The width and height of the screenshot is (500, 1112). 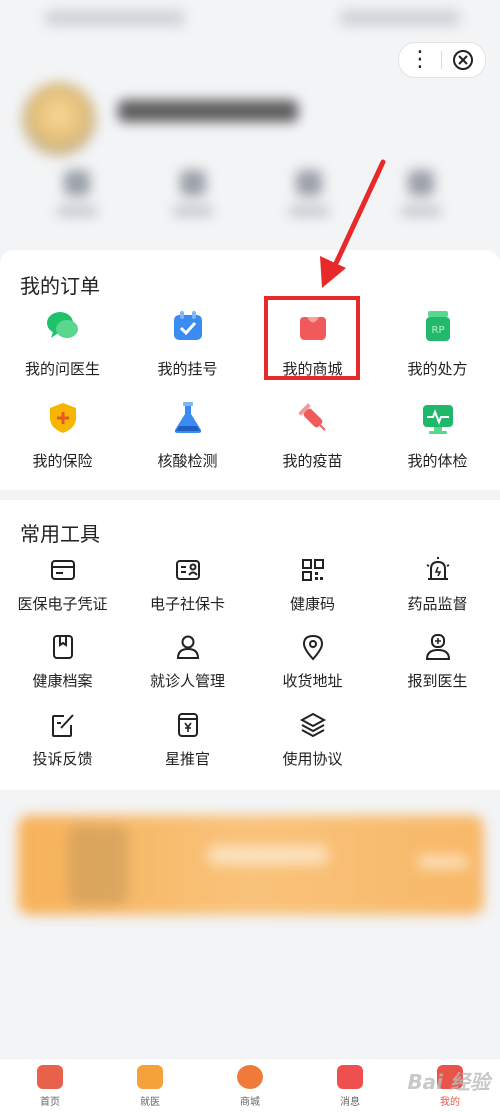 What do you see at coordinates (187, 461) in the screenshot?
I see `order-item-label: 核酸检测` at bounding box center [187, 461].